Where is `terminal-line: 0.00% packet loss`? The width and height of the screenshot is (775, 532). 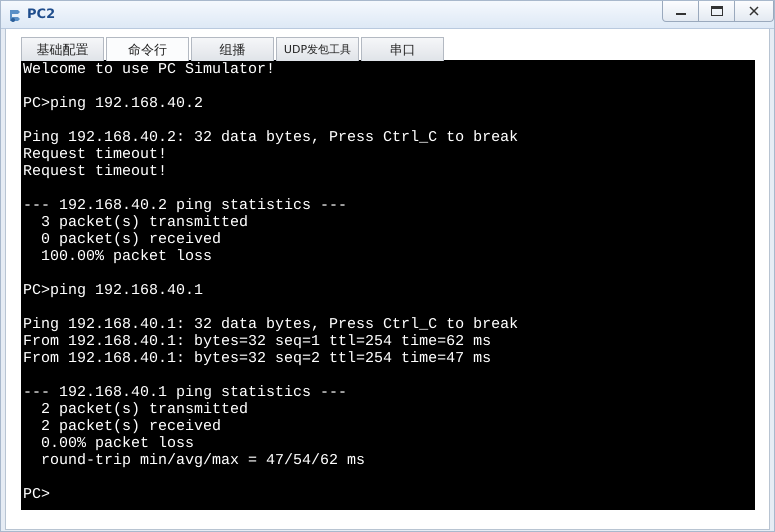 terminal-line: 0.00% packet loss is located at coordinates (118, 443).